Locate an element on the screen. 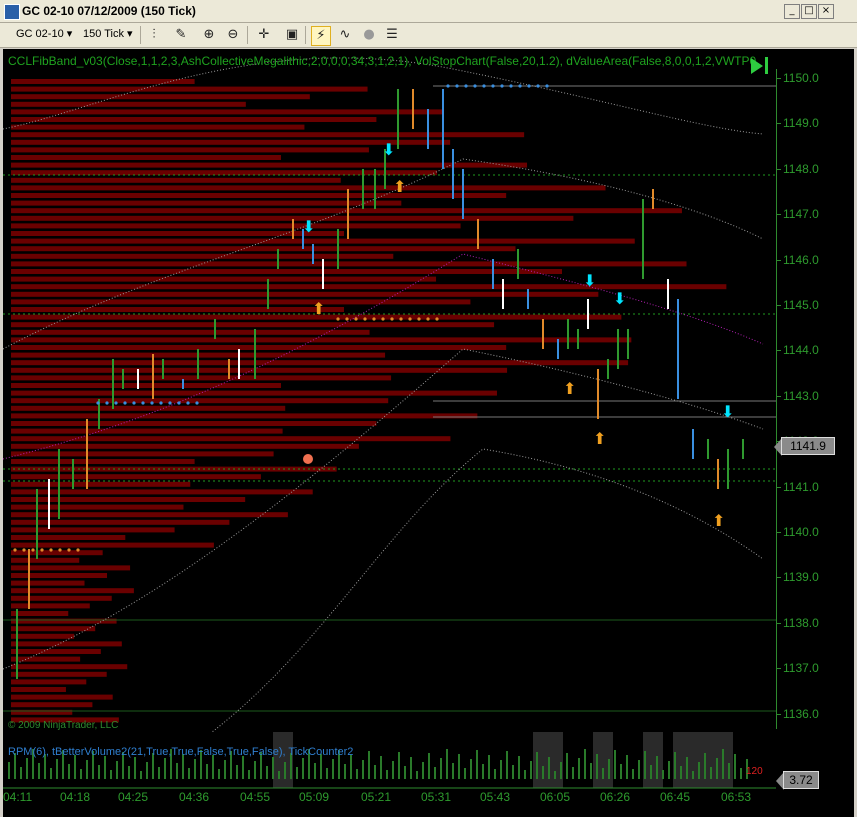  time-label: 06:26 is located at coordinates (615, 797).